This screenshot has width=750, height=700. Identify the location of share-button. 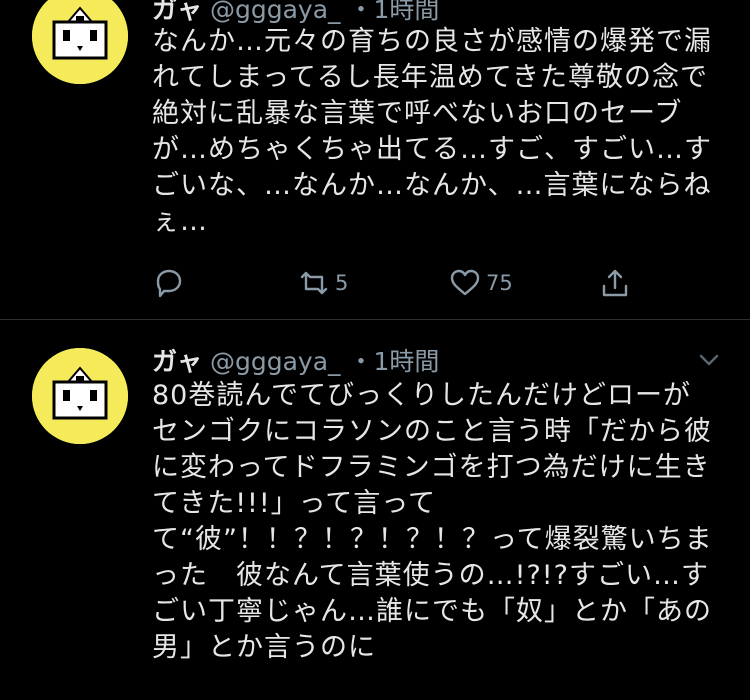
(615, 283).